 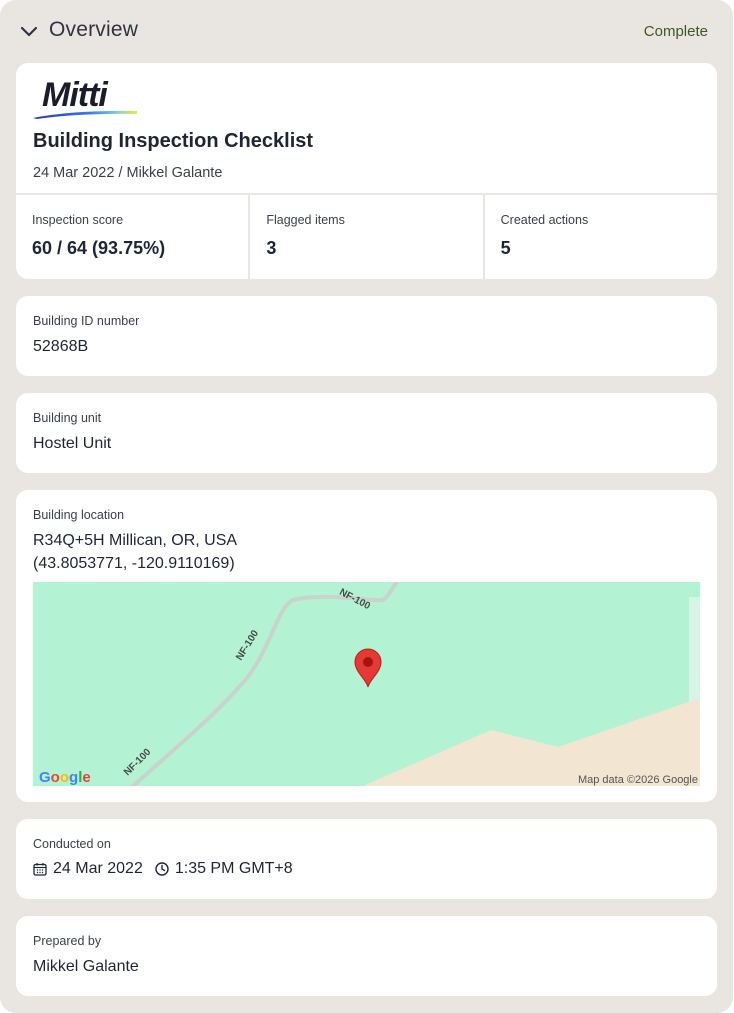 I want to click on stat-value: 3, so click(x=271, y=248).